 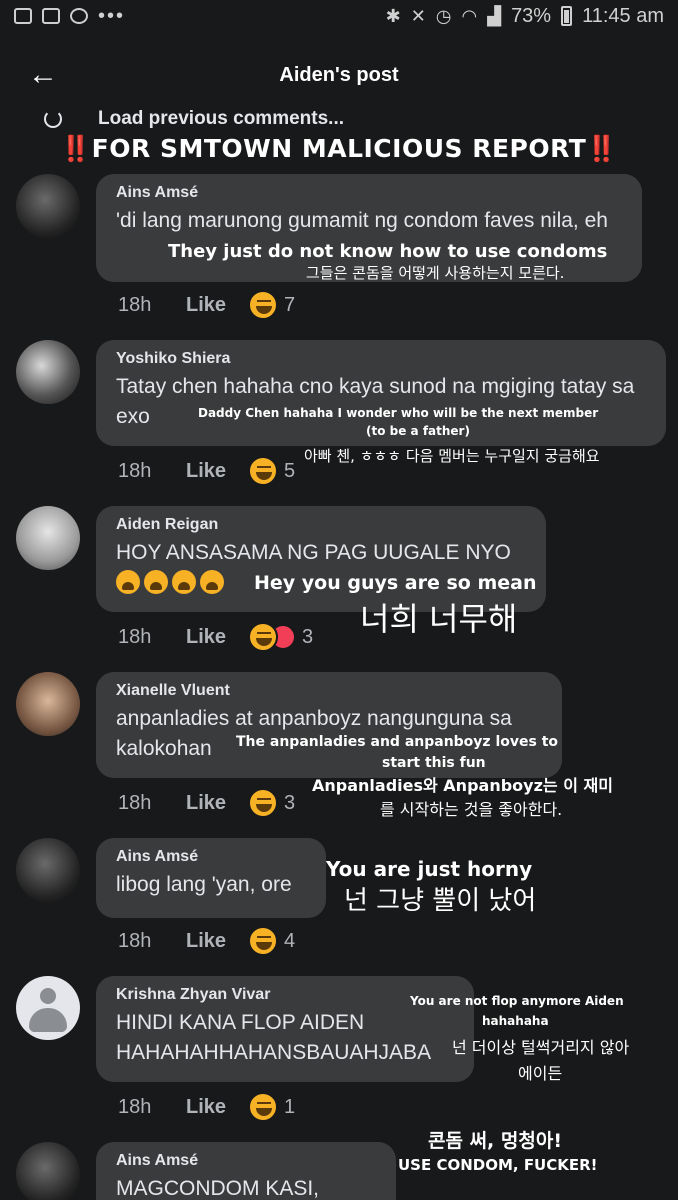 What do you see at coordinates (48, 1020) in the screenshot?
I see `default-avatar-body` at bounding box center [48, 1020].